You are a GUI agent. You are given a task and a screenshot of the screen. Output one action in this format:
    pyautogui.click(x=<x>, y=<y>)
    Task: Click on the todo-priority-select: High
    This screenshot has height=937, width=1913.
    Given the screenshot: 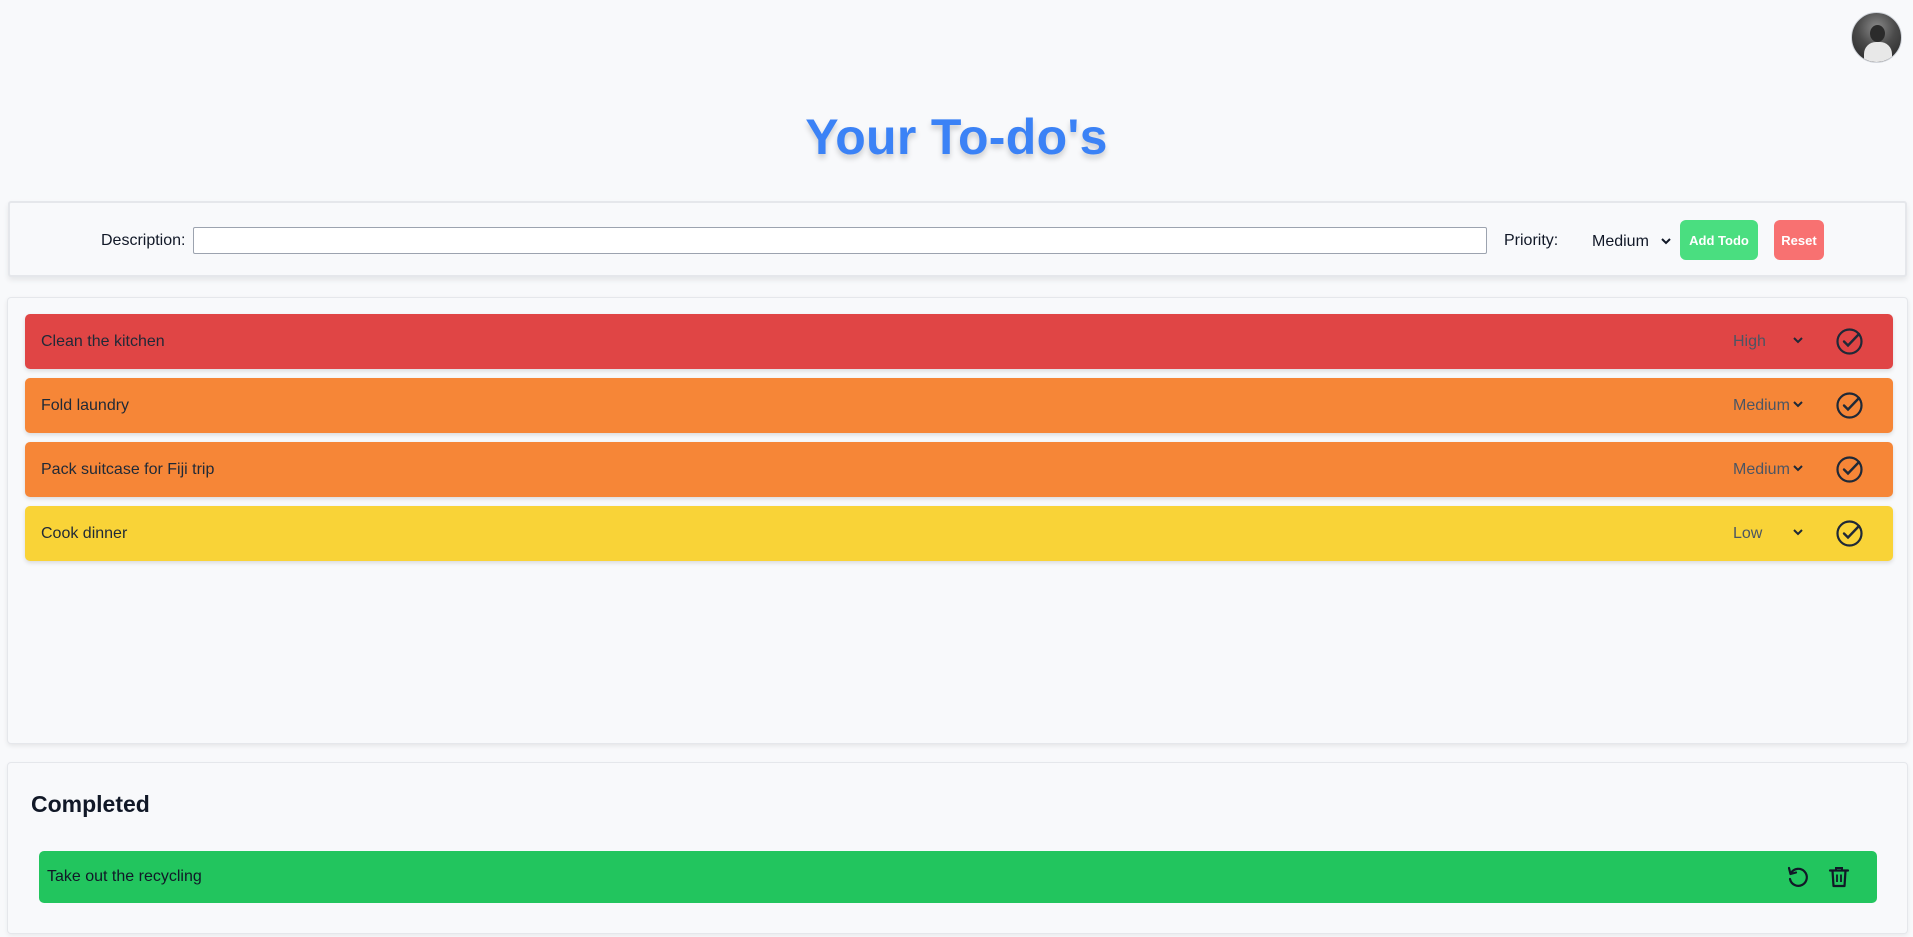 What is the action you would take?
    pyautogui.click(x=1749, y=342)
    